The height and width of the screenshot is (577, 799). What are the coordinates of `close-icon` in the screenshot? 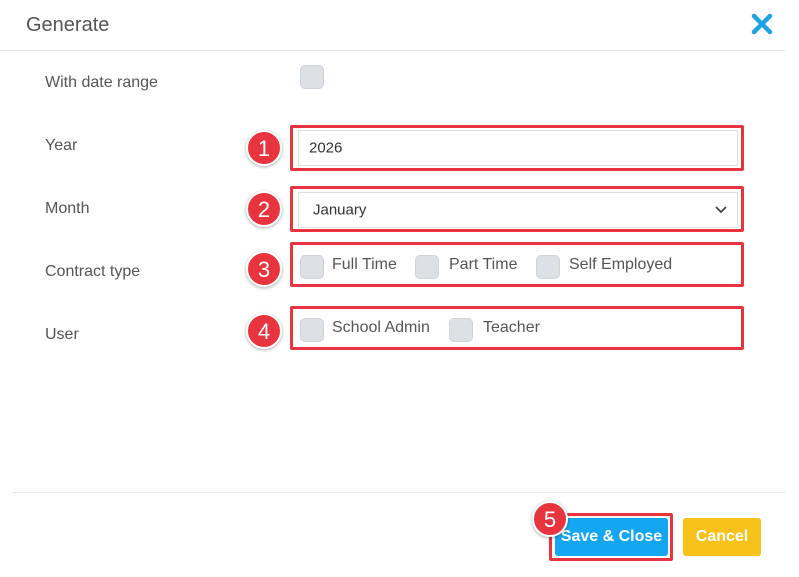 It's located at (762, 24).